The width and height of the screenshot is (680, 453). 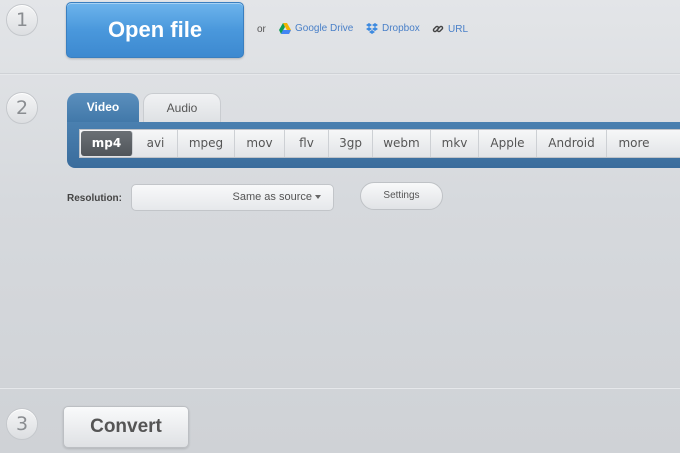 I want to click on or-text: or, so click(x=261, y=29).